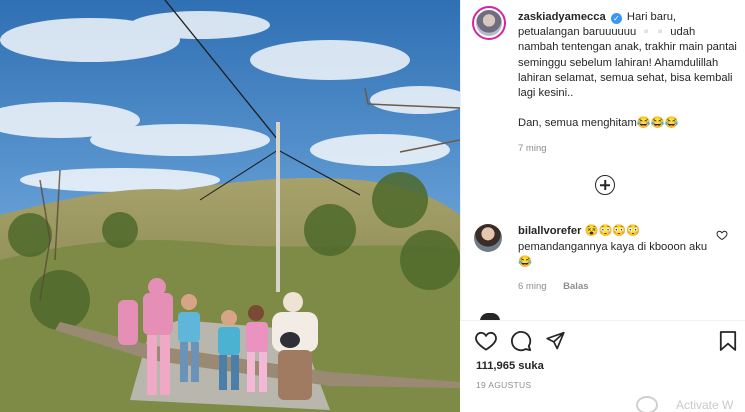  What do you see at coordinates (560, 286) in the screenshot?
I see `comment-meta: 6 ming Balas` at bounding box center [560, 286].